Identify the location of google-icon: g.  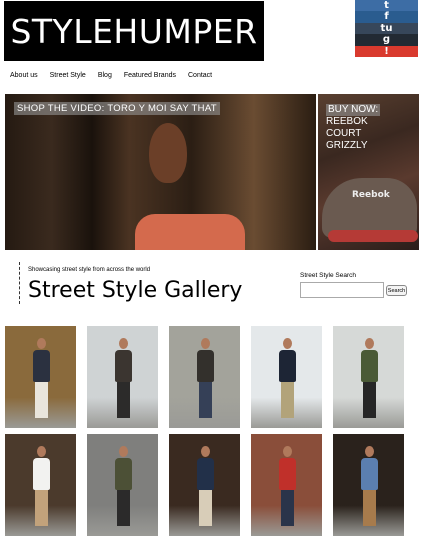
(386, 40).